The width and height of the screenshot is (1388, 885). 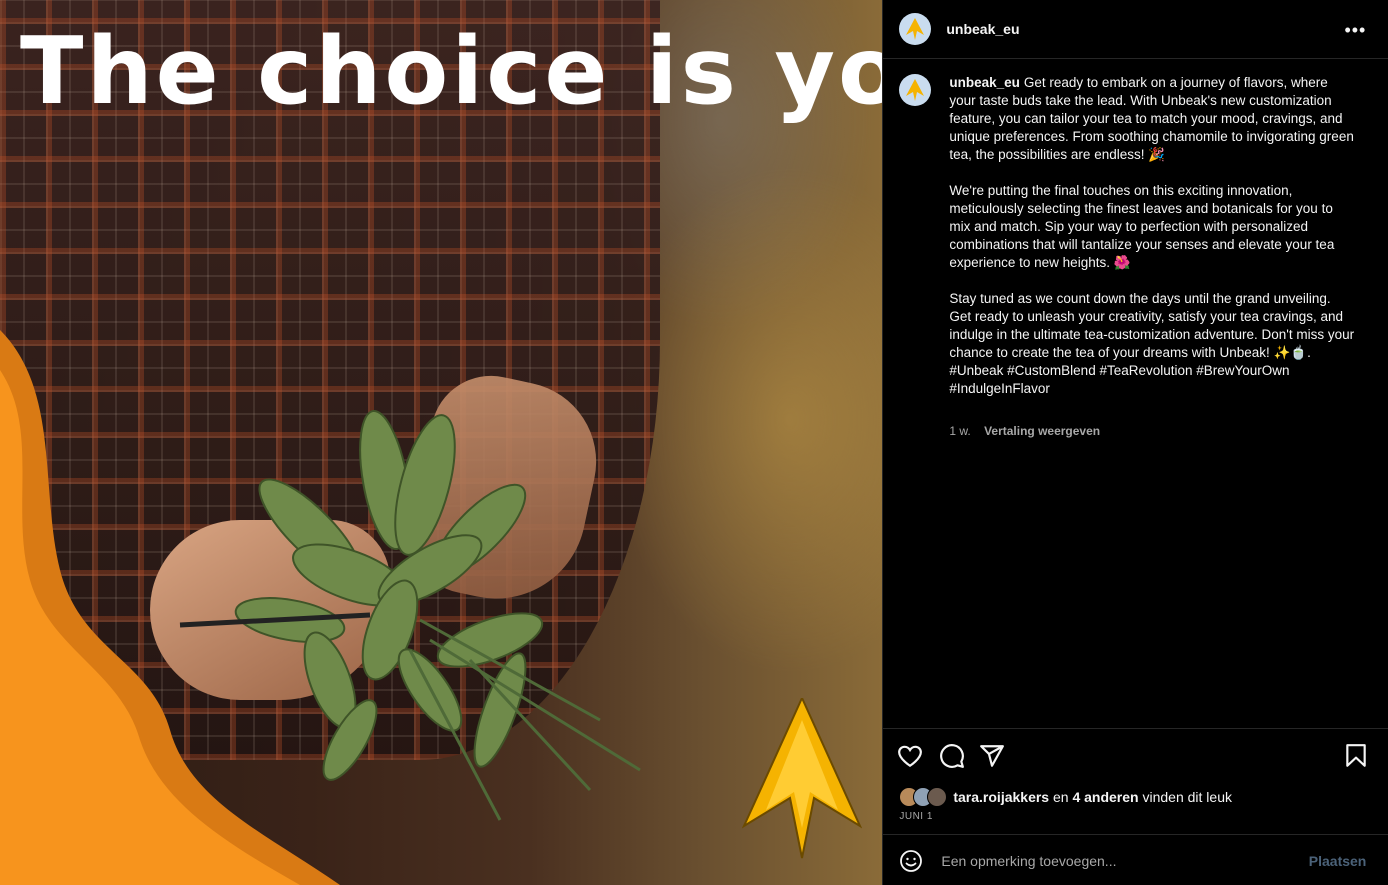 What do you see at coordinates (910, 756) in the screenshot?
I see `heart-icon` at bounding box center [910, 756].